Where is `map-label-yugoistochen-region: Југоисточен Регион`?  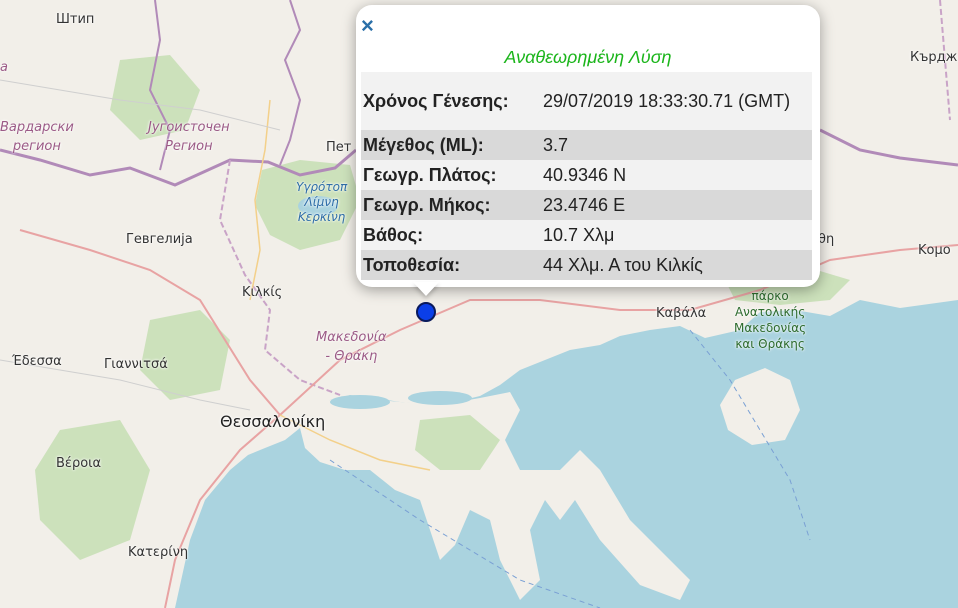 map-label-yugoistochen-region: Југоисточен Регион is located at coordinates (189, 137).